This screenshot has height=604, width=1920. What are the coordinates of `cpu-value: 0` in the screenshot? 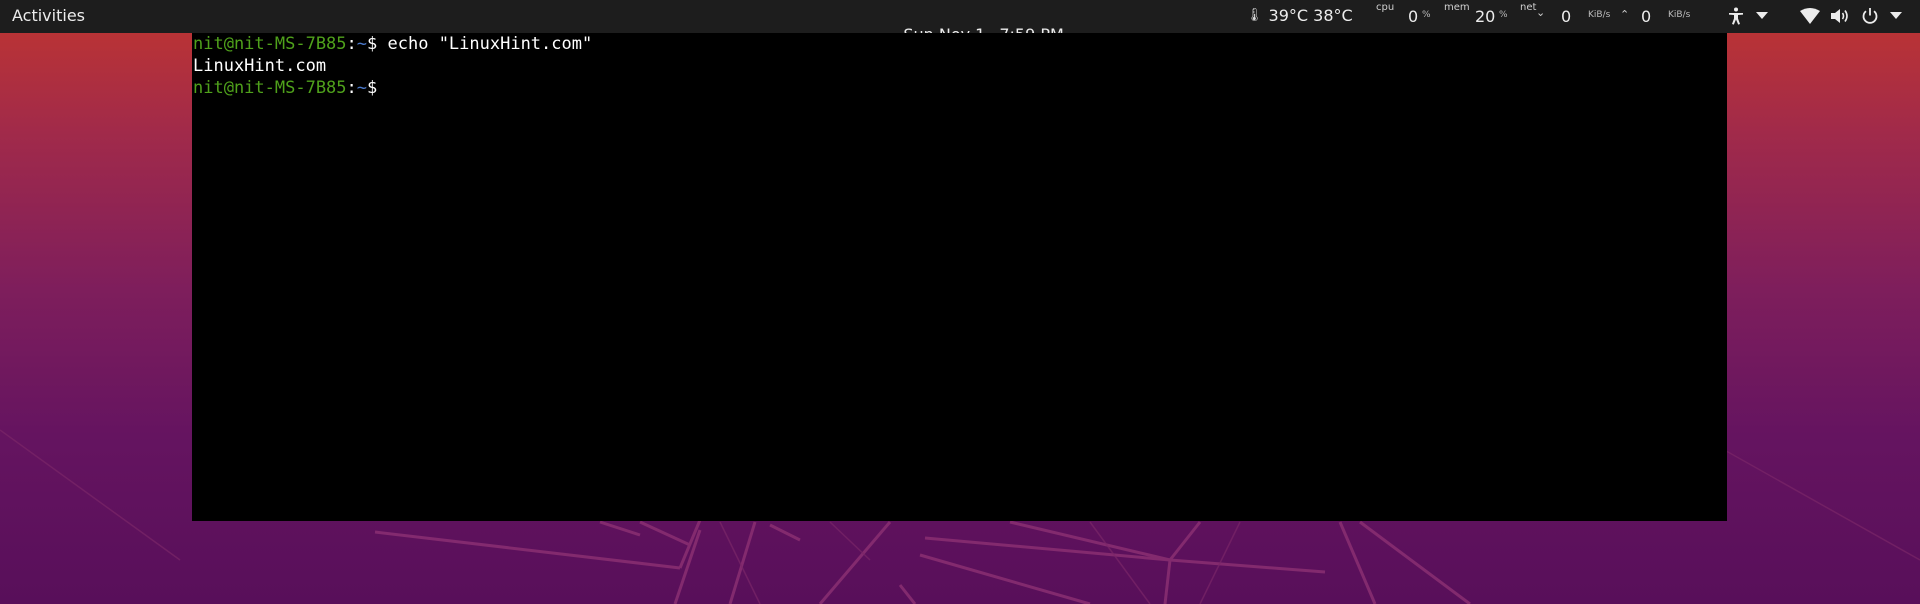 It's located at (1413, 16).